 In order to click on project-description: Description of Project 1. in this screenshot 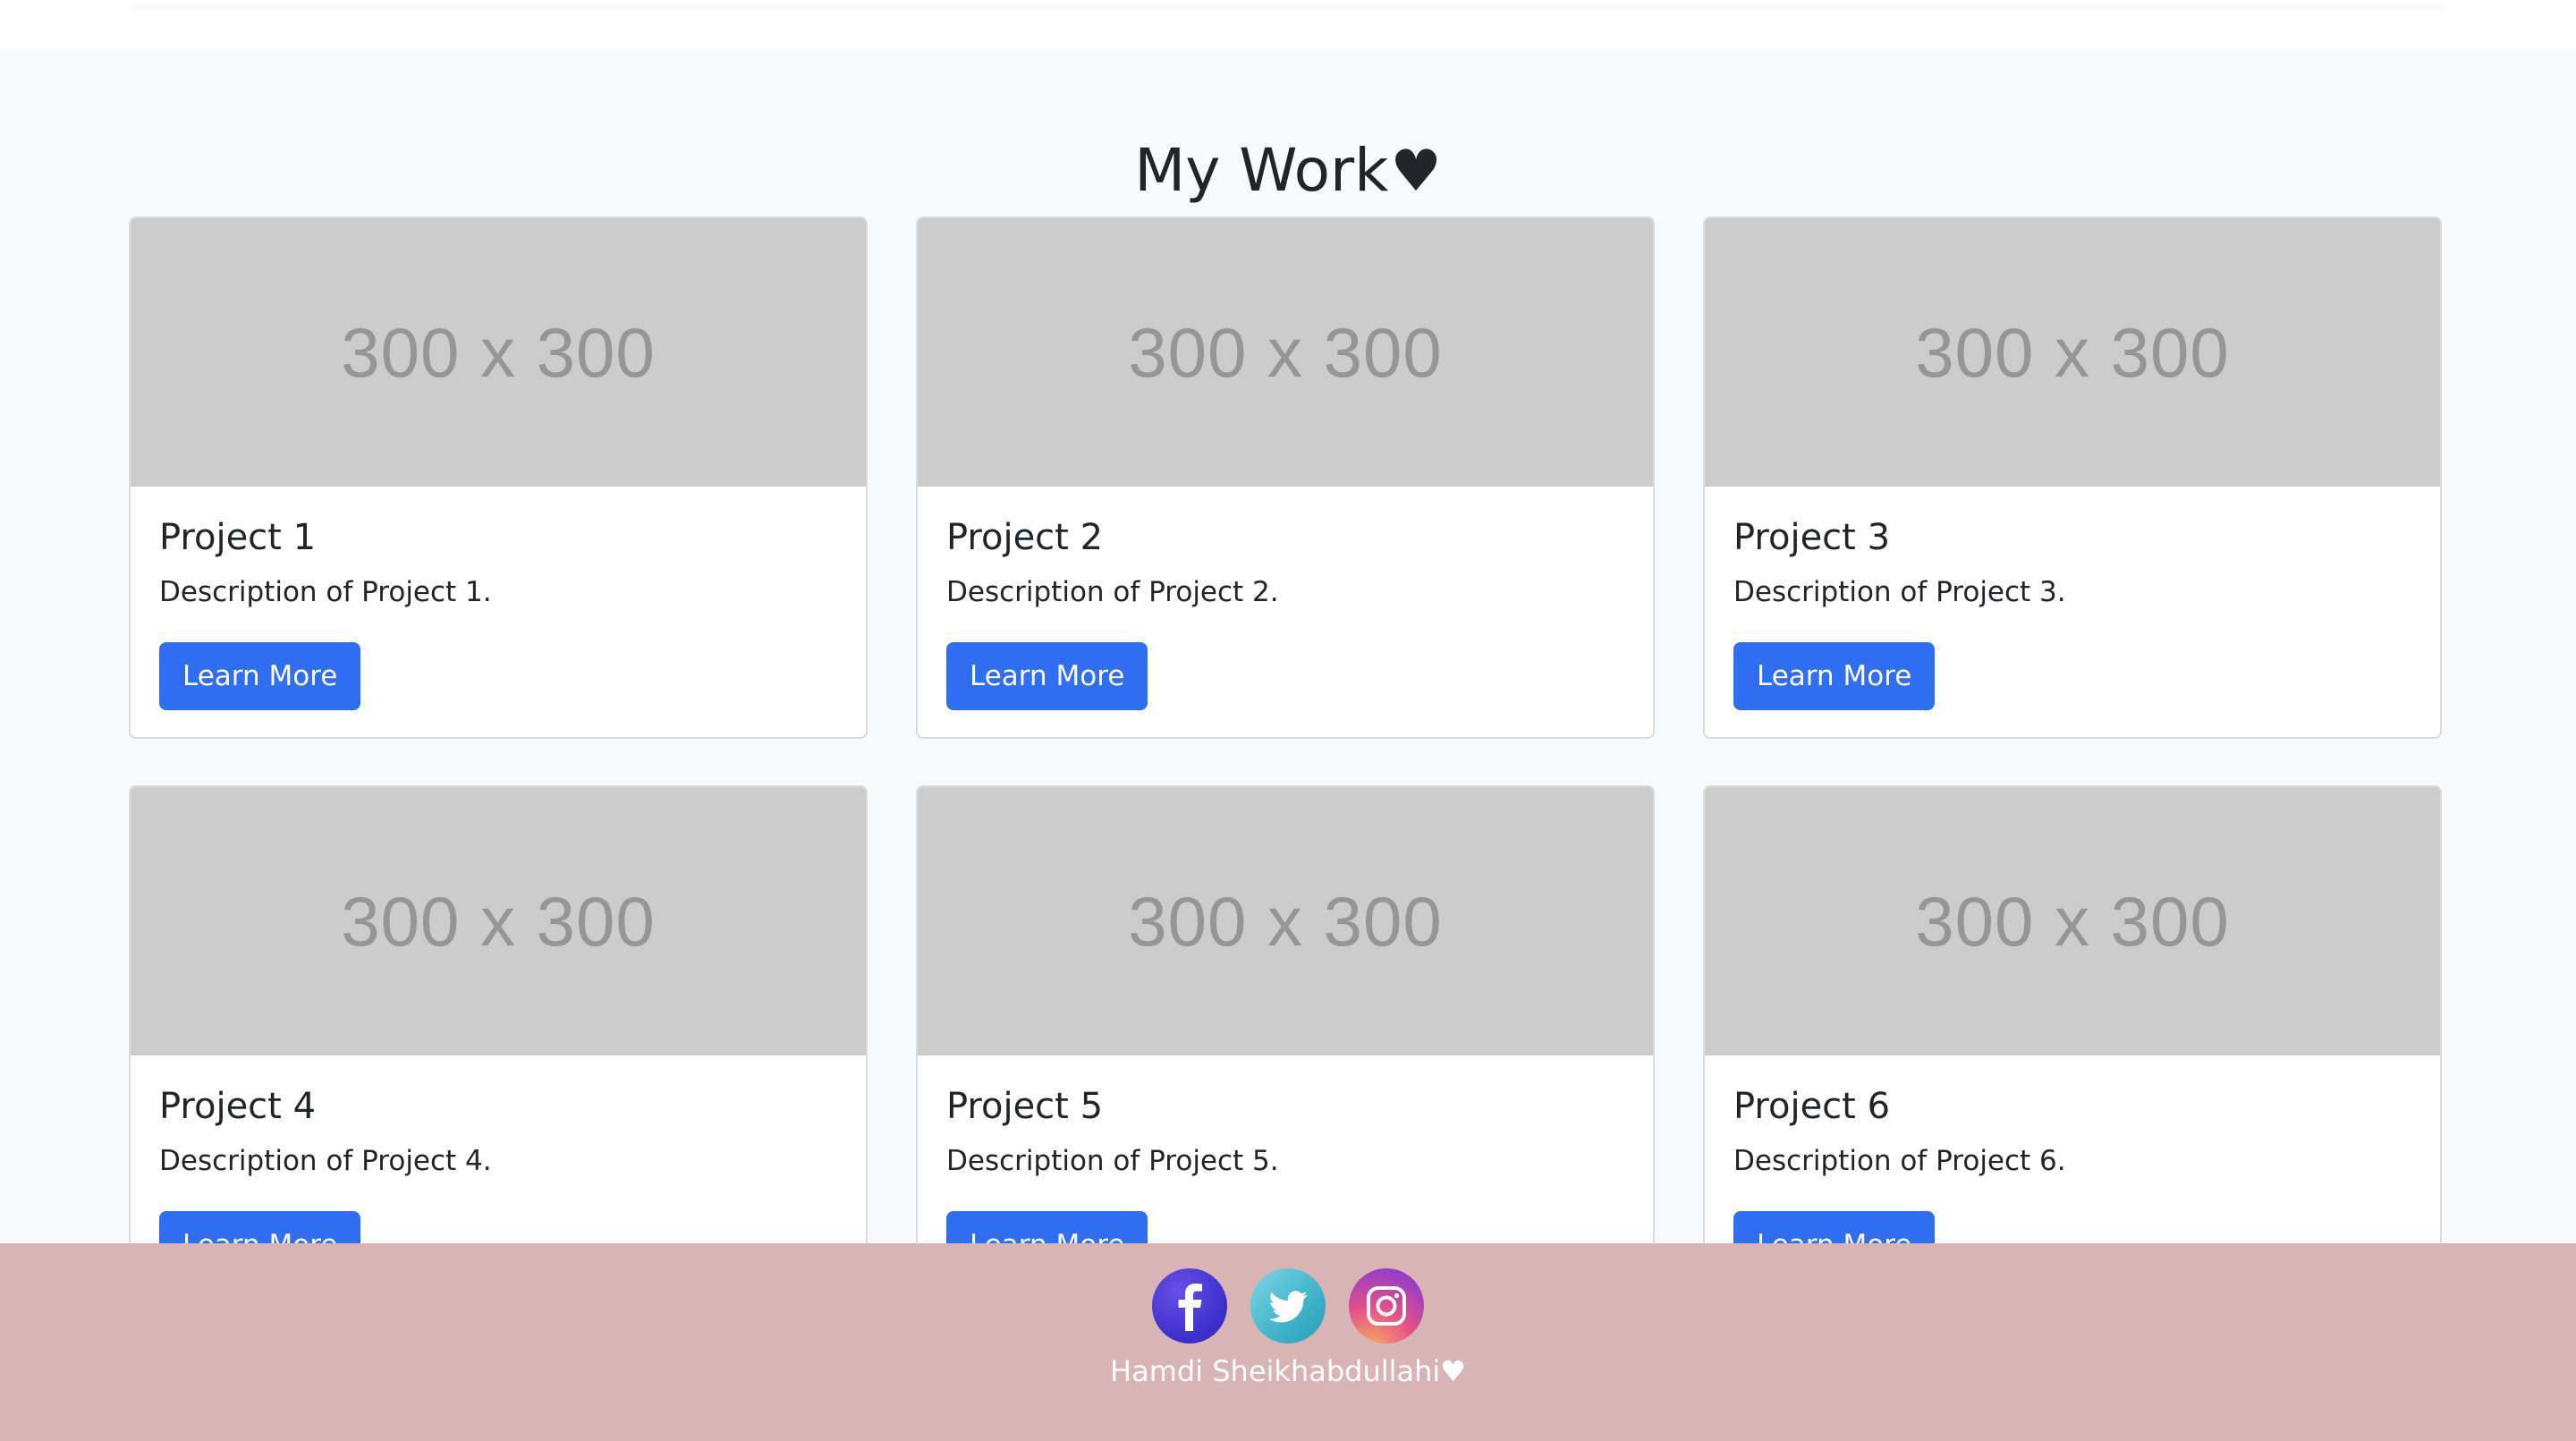, I will do `click(325, 592)`.